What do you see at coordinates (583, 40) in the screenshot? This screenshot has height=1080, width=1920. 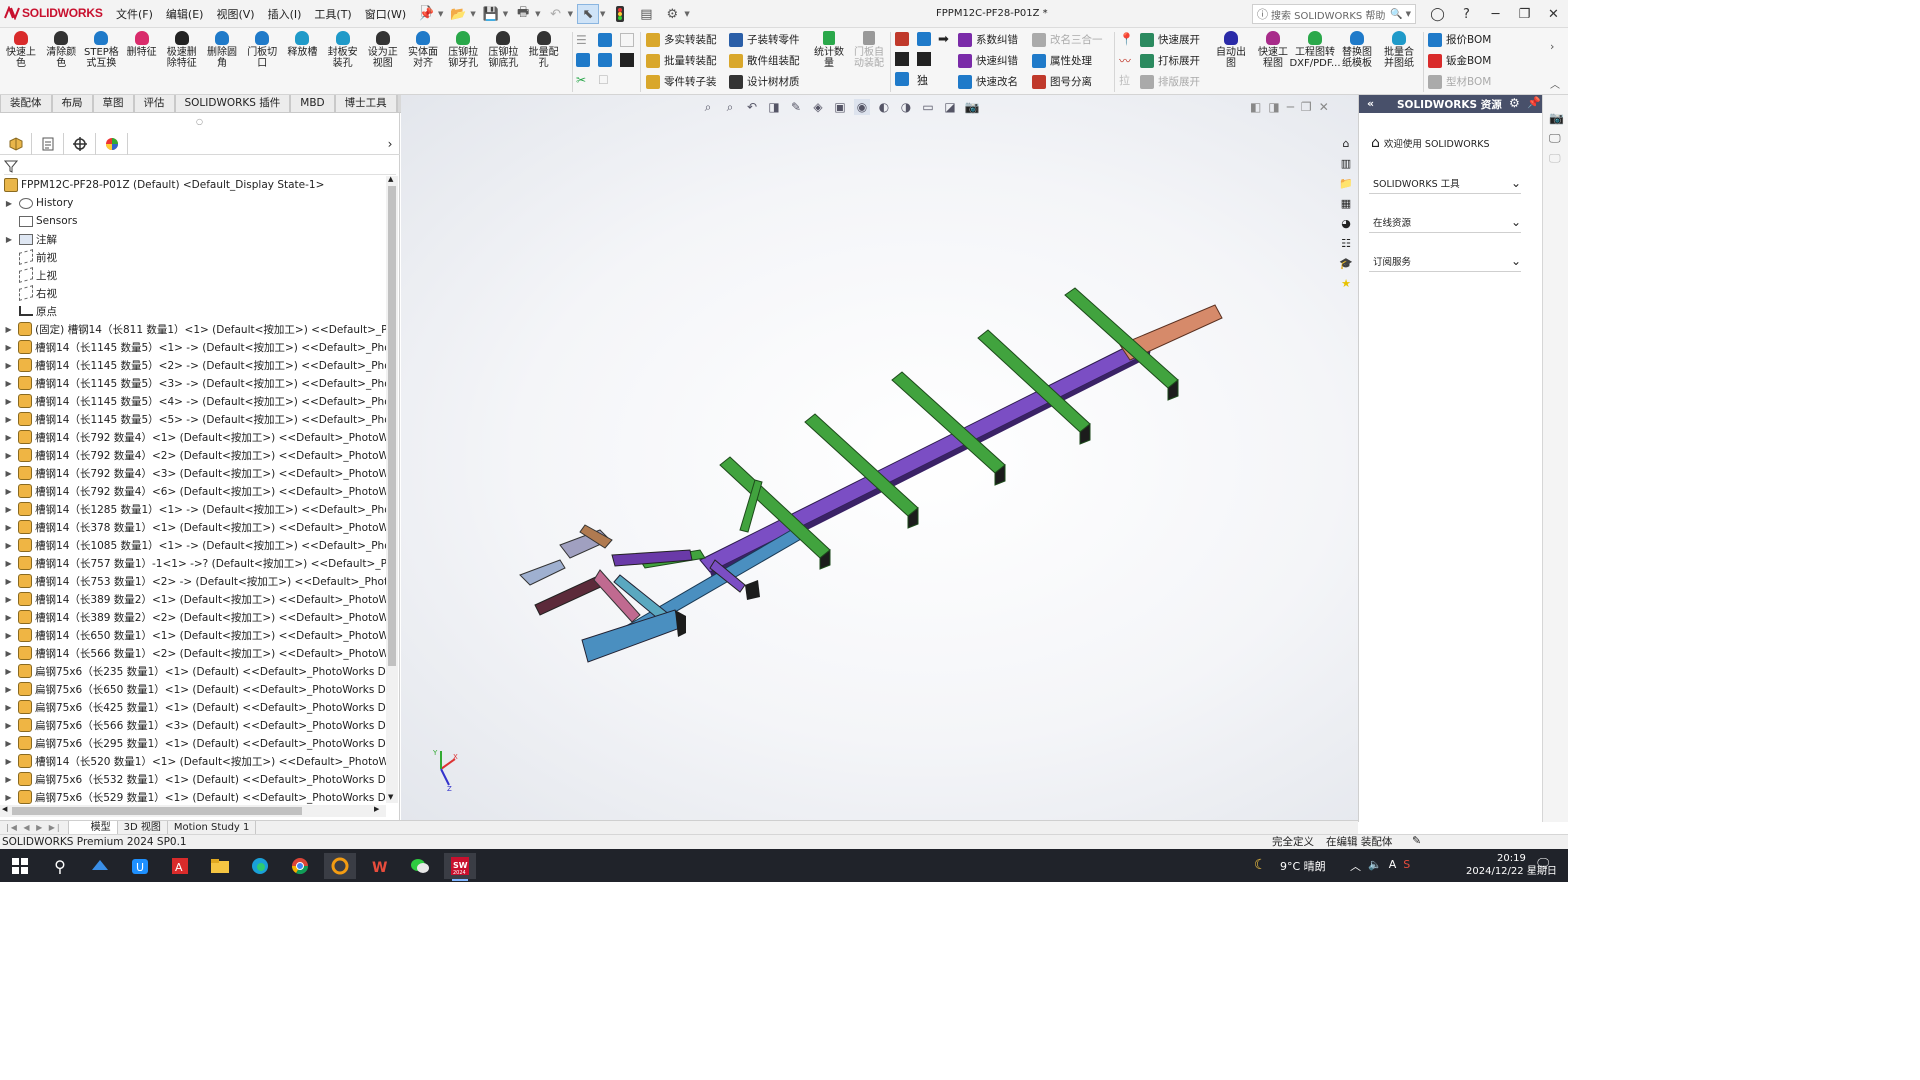 I see `align-left-icon: ☰` at bounding box center [583, 40].